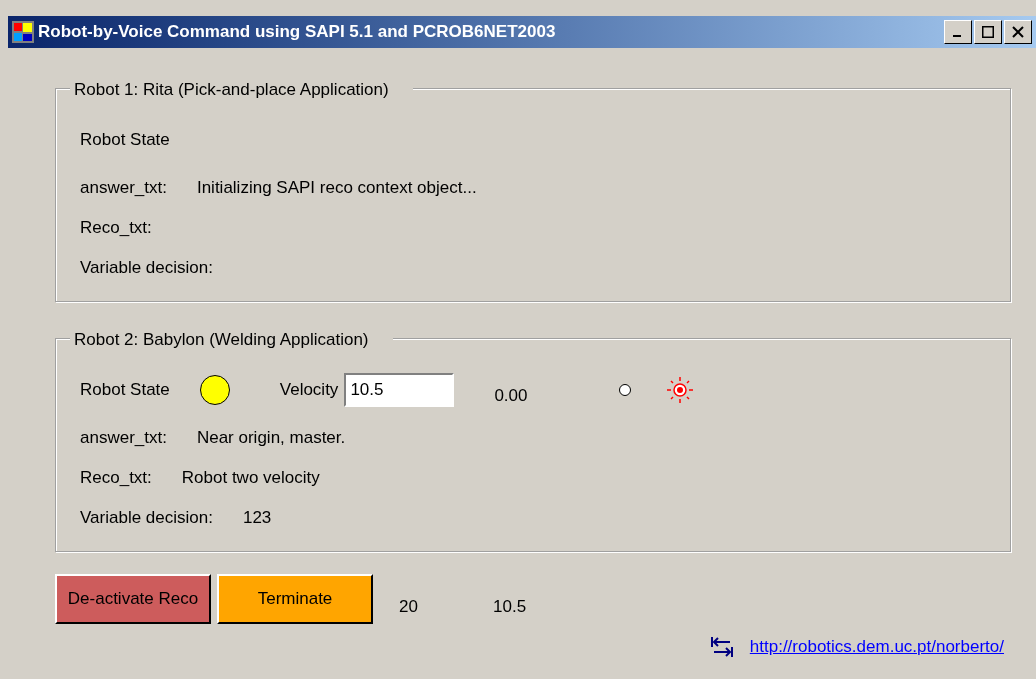  I want to click on app-icon, so click(23, 32).